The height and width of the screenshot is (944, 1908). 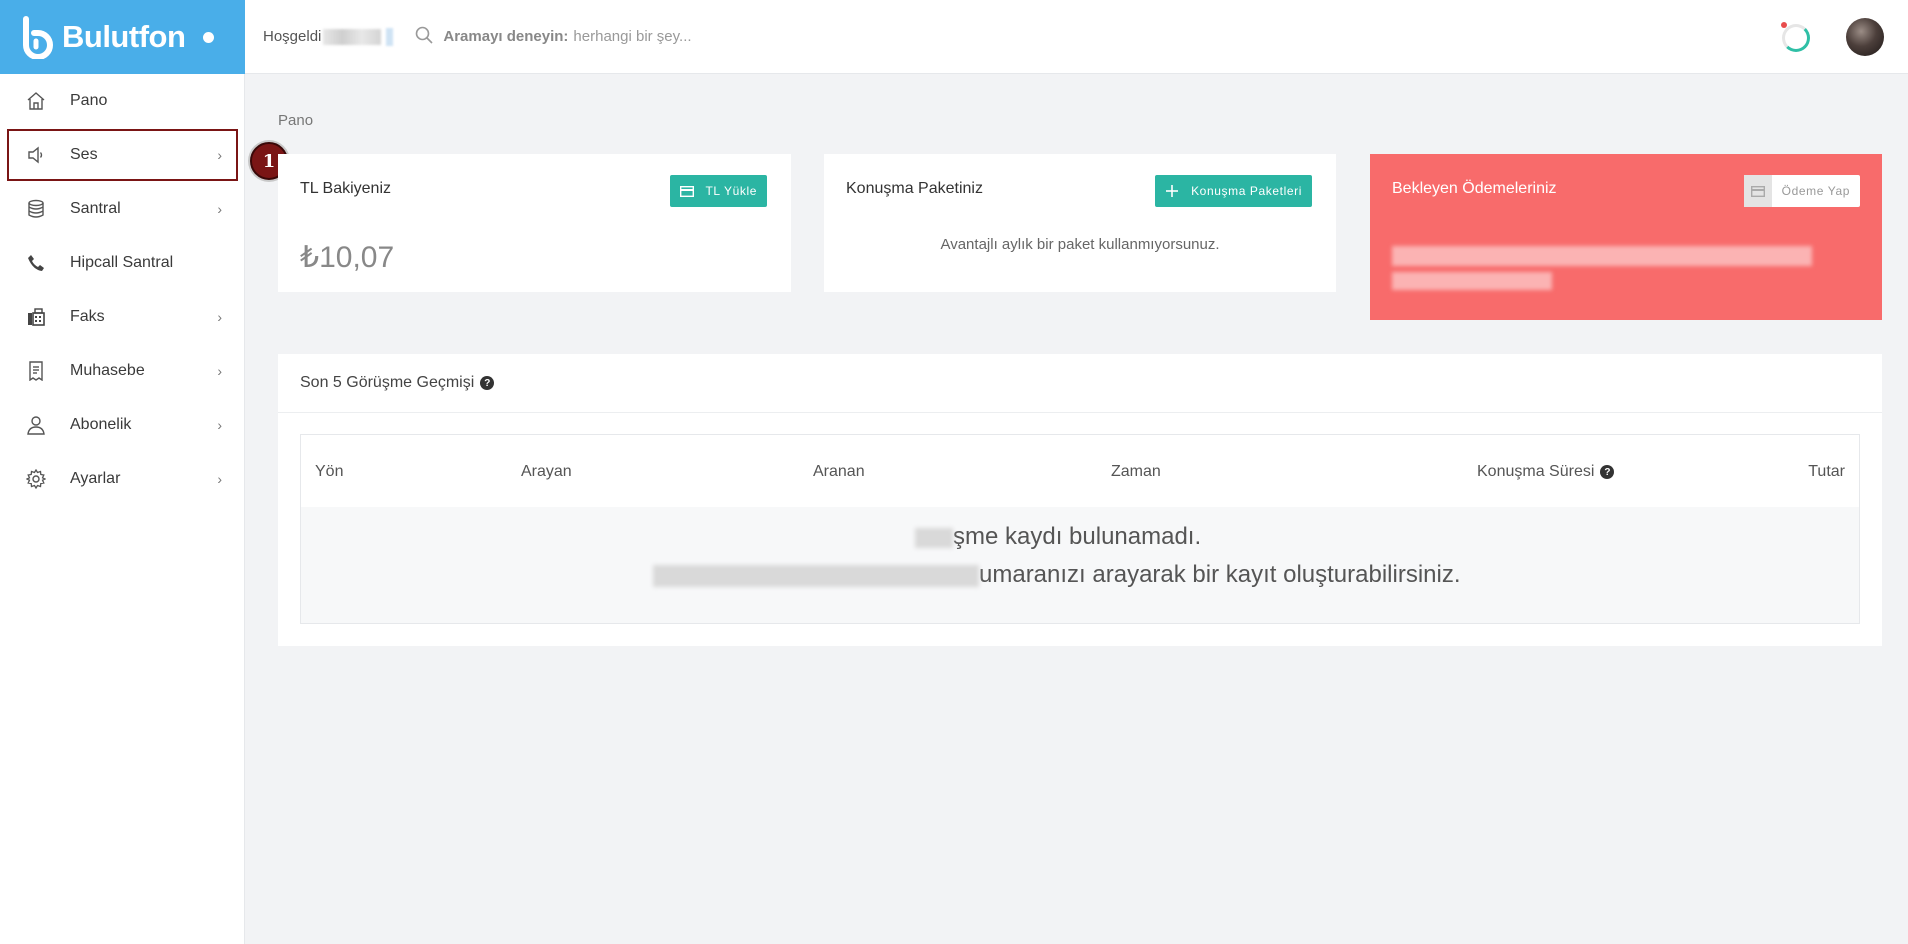 I want to click on sidebar-item-abonelik: Abonelik ›, so click(x=122, y=425).